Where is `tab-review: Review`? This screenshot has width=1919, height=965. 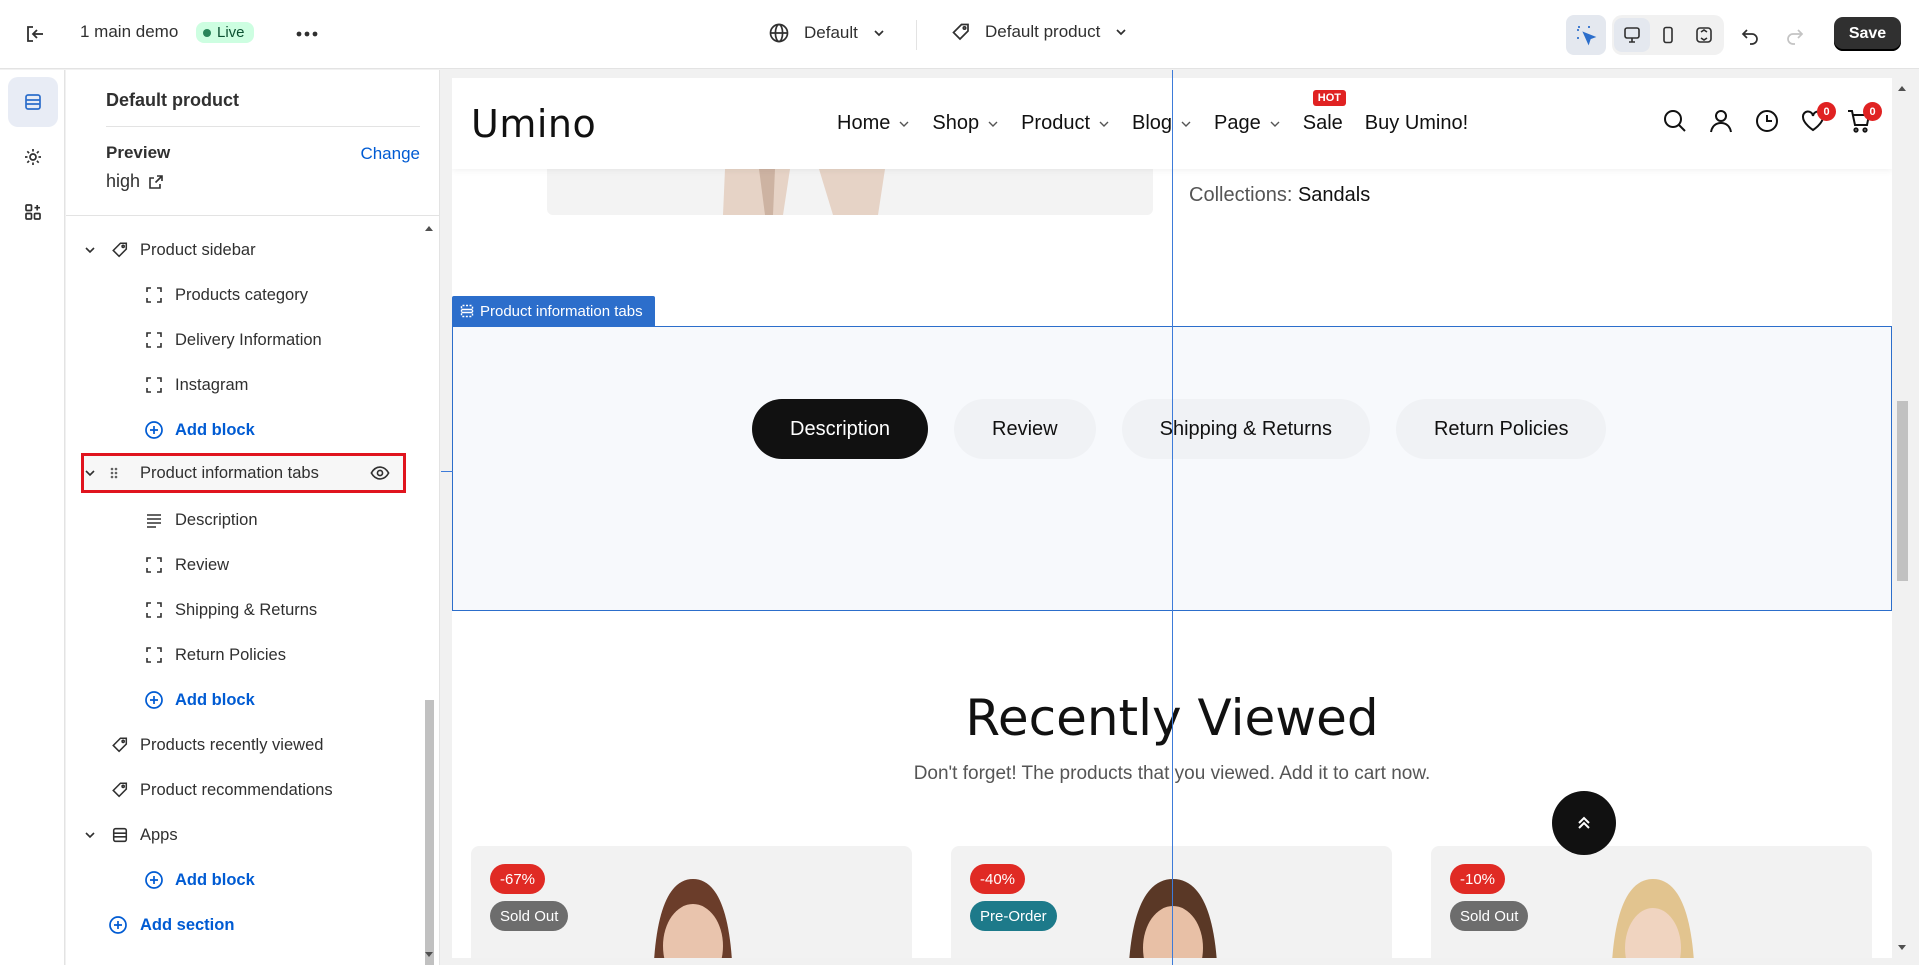 tab-review: Review is located at coordinates (1025, 429).